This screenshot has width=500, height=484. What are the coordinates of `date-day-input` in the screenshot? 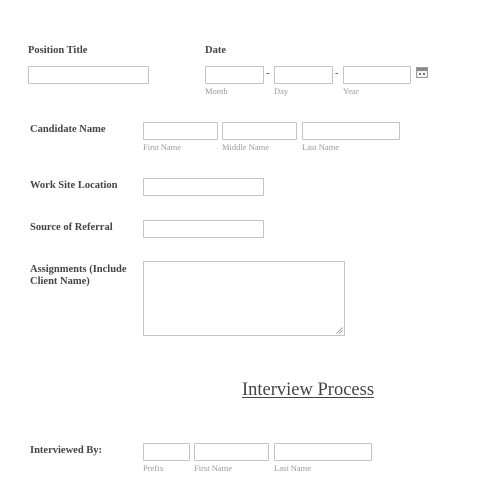 It's located at (303, 75).